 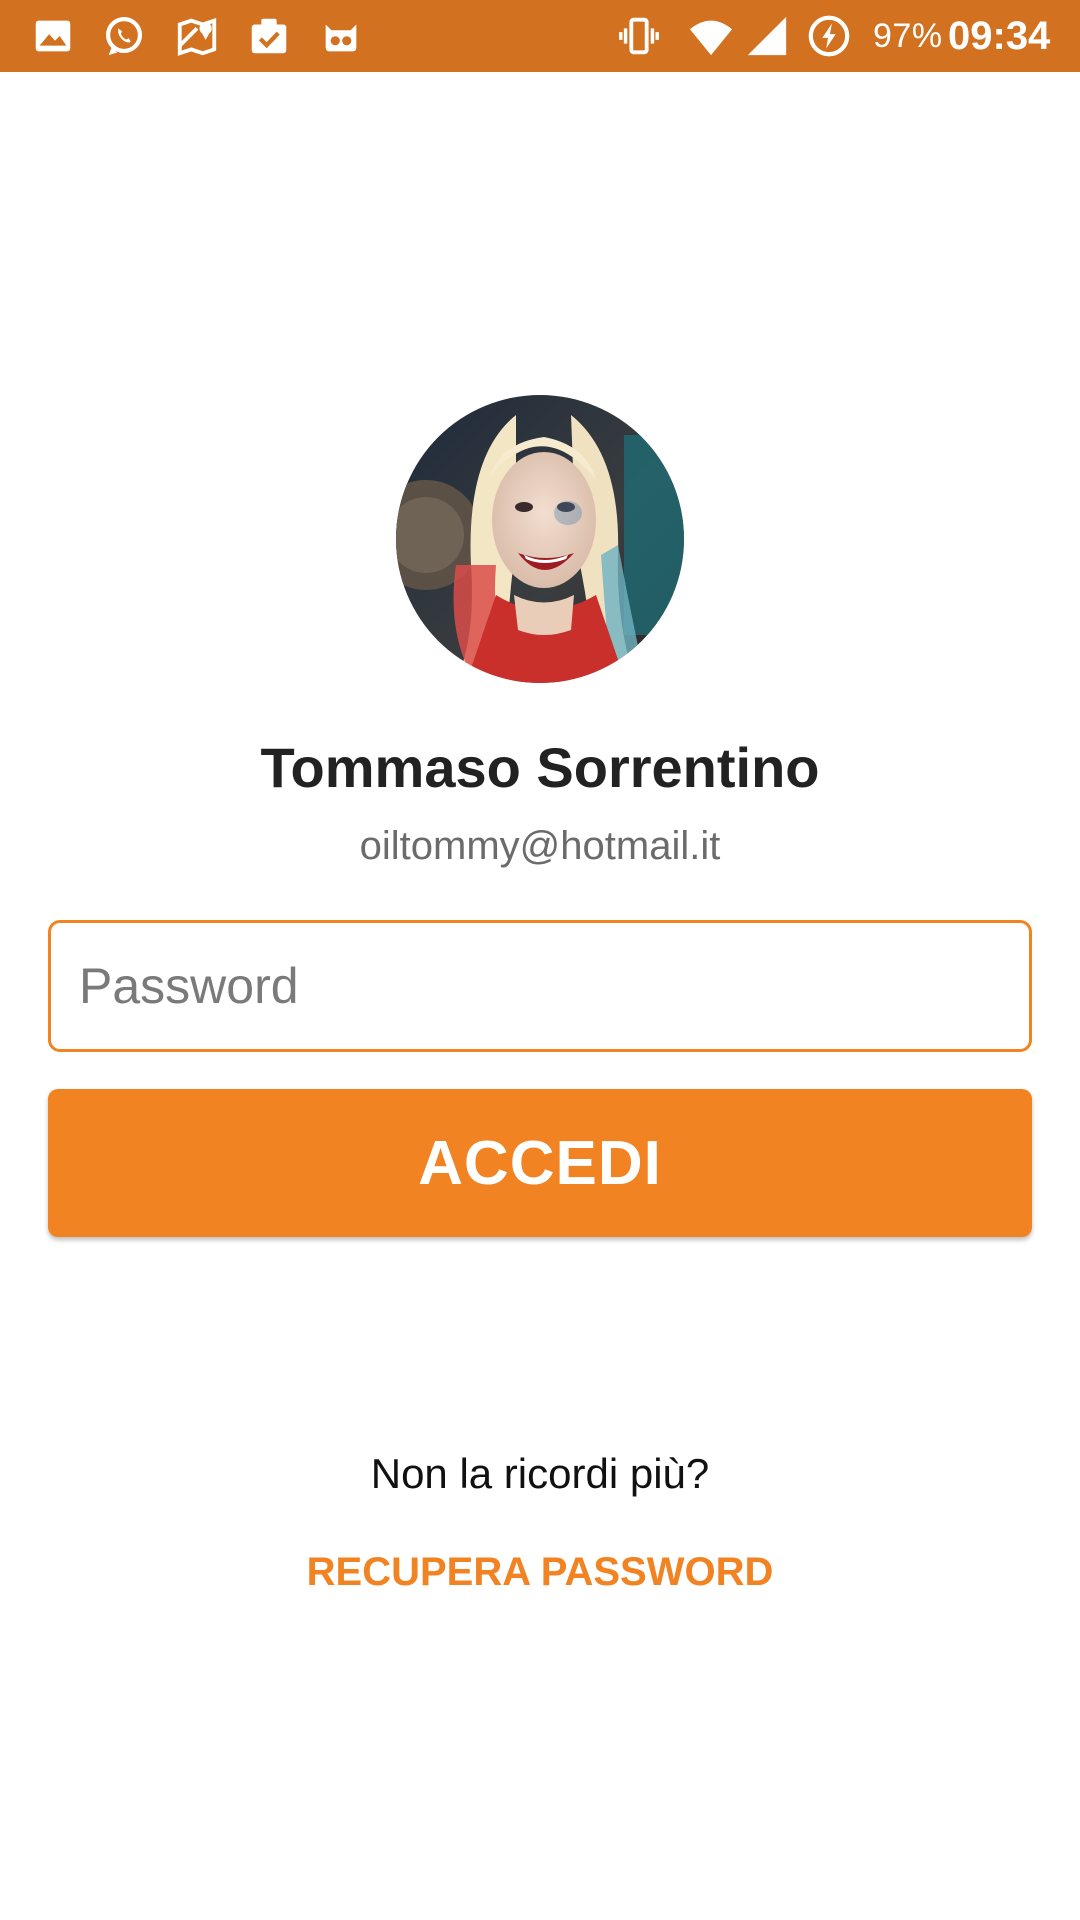 I want to click on avatar, so click(x=540, y=539).